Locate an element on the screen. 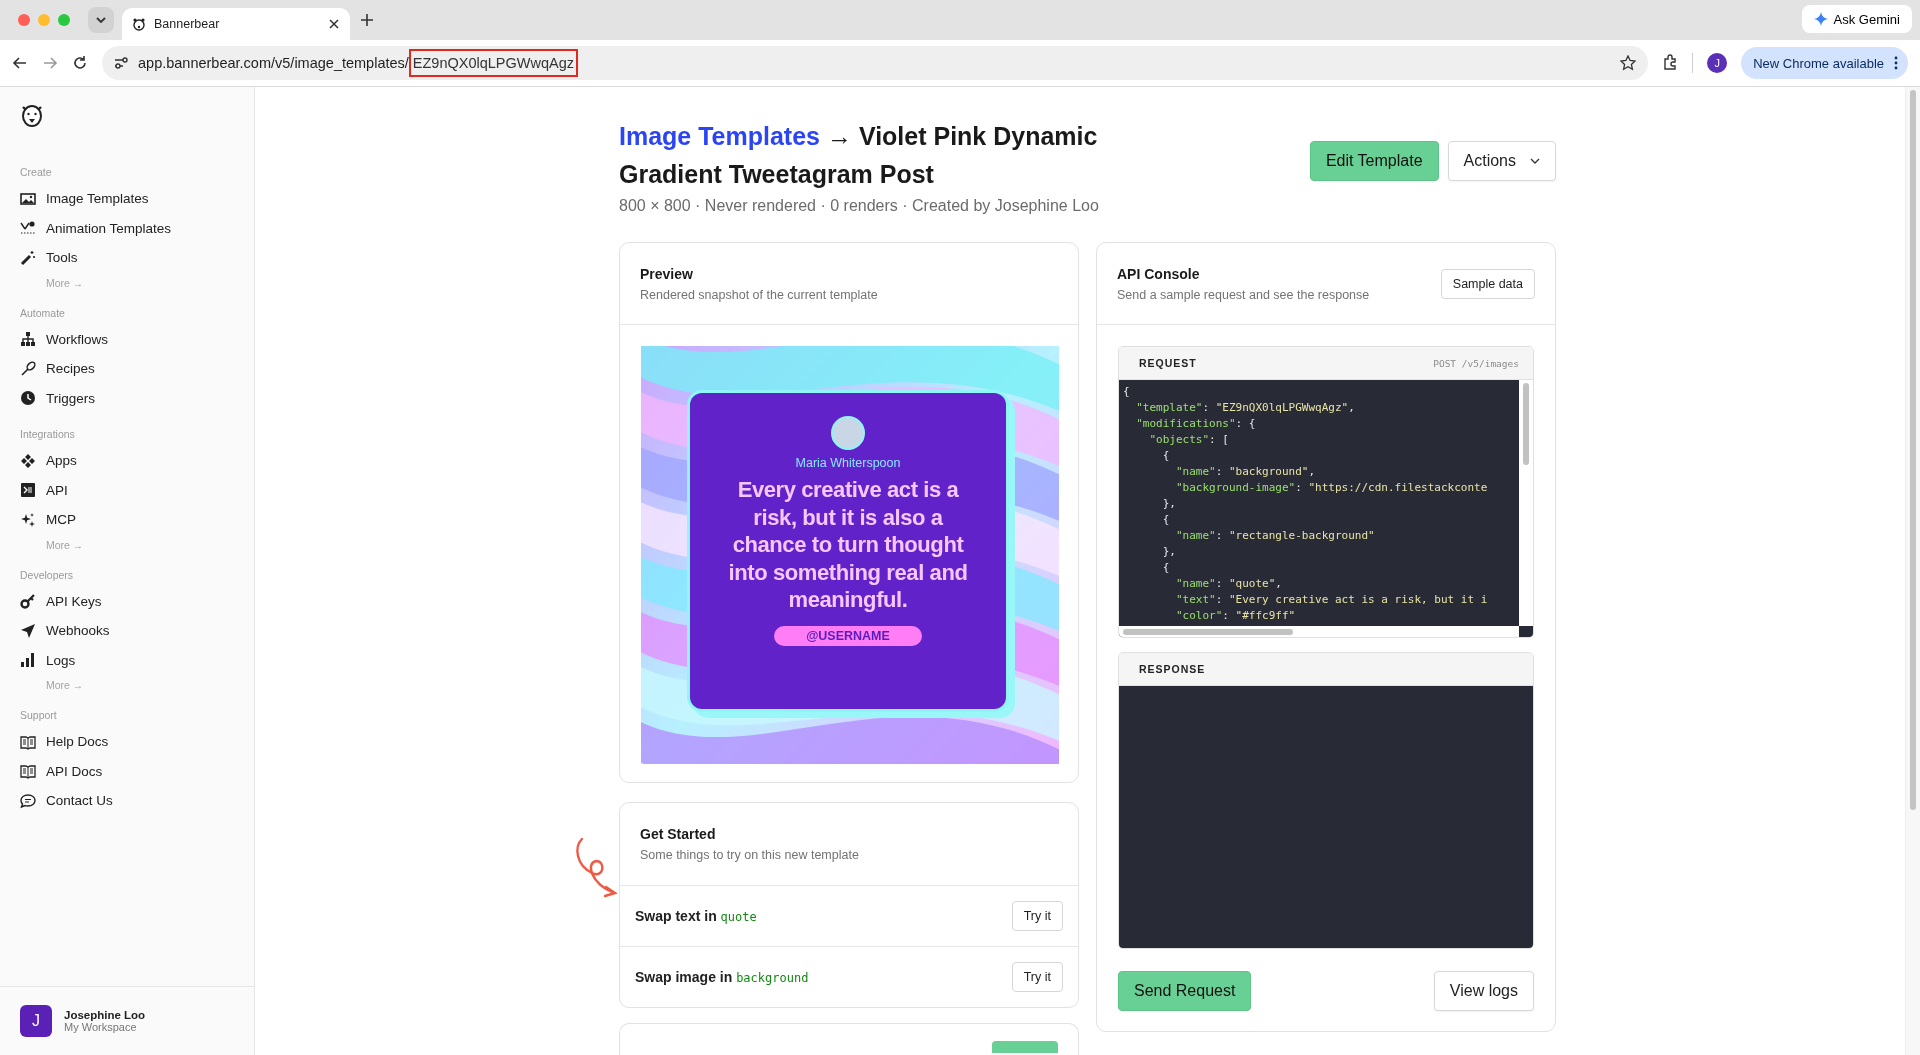 The width and height of the screenshot is (1920, 1055). author-name: Maria Whiterspoon is located at coordinates (848, 463).